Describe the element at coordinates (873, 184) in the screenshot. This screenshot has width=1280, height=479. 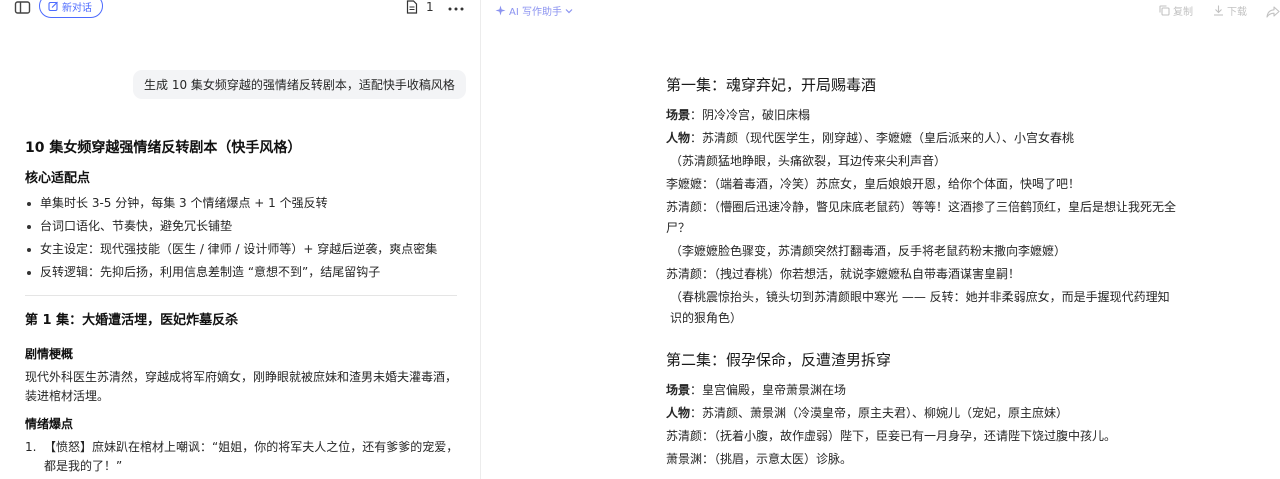
I see `script-line: 李嬷嬷：（端着毒酒，冷笑）苏庶女，皇后娘娘开恩，给你个体面，快喝了吧！` at that location.